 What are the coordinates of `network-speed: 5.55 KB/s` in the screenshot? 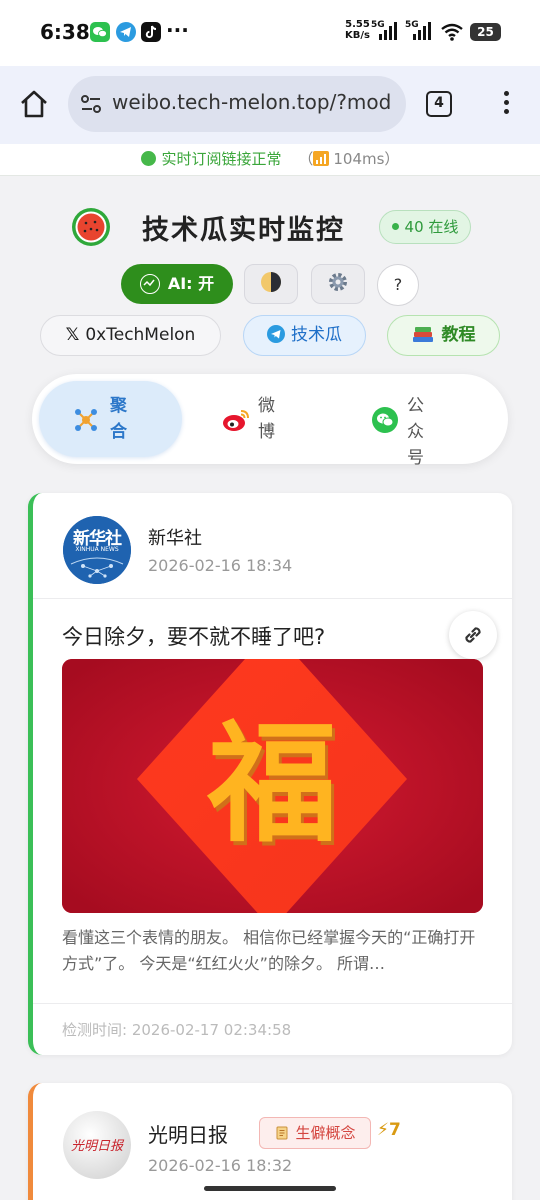 It's located at (357, 30).